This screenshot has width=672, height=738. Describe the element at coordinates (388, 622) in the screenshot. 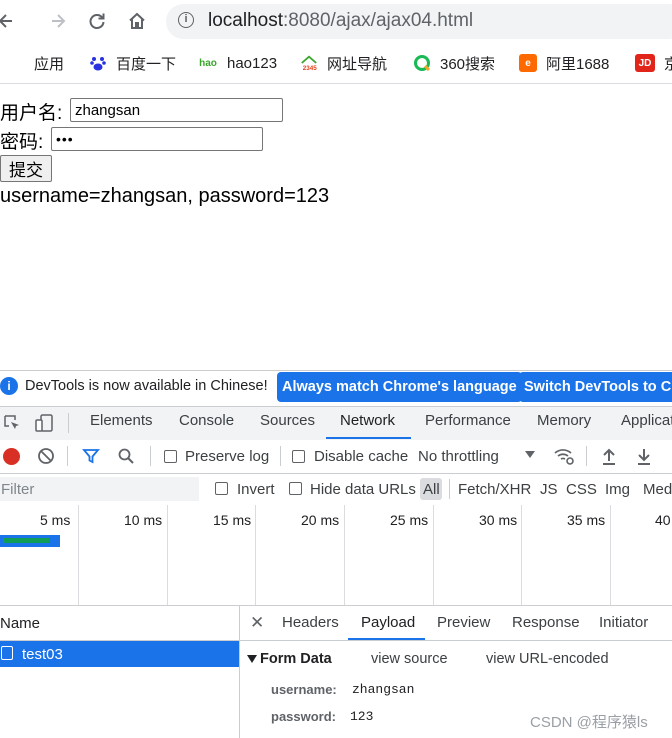

I see `tab-payload: Payload` at that location.